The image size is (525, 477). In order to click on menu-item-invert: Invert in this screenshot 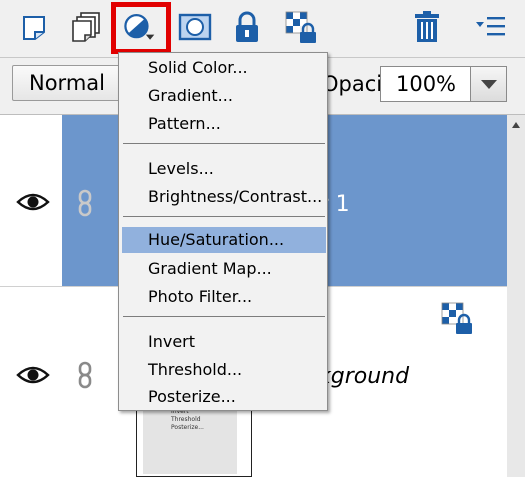, I will do `click(223, 342)`.